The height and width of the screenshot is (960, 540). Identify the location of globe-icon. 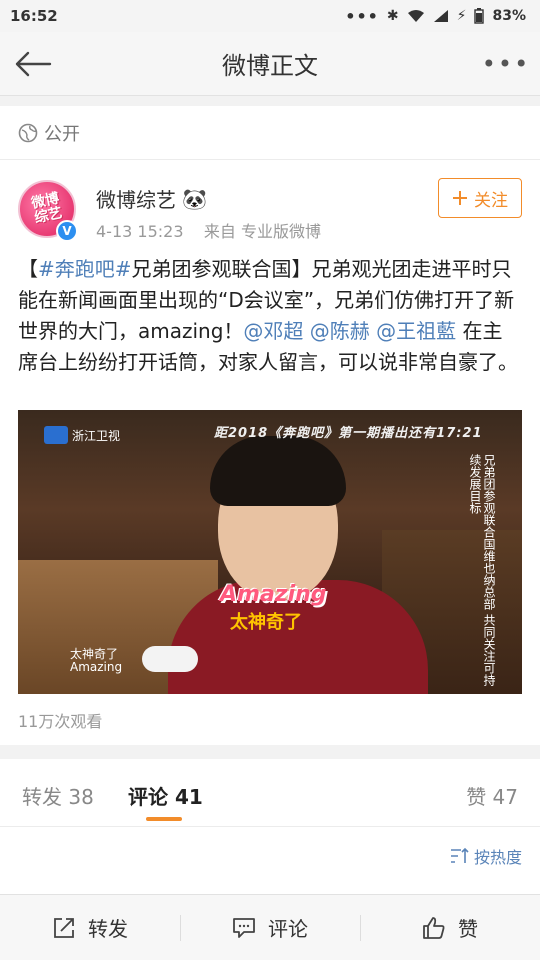
(28, 132).